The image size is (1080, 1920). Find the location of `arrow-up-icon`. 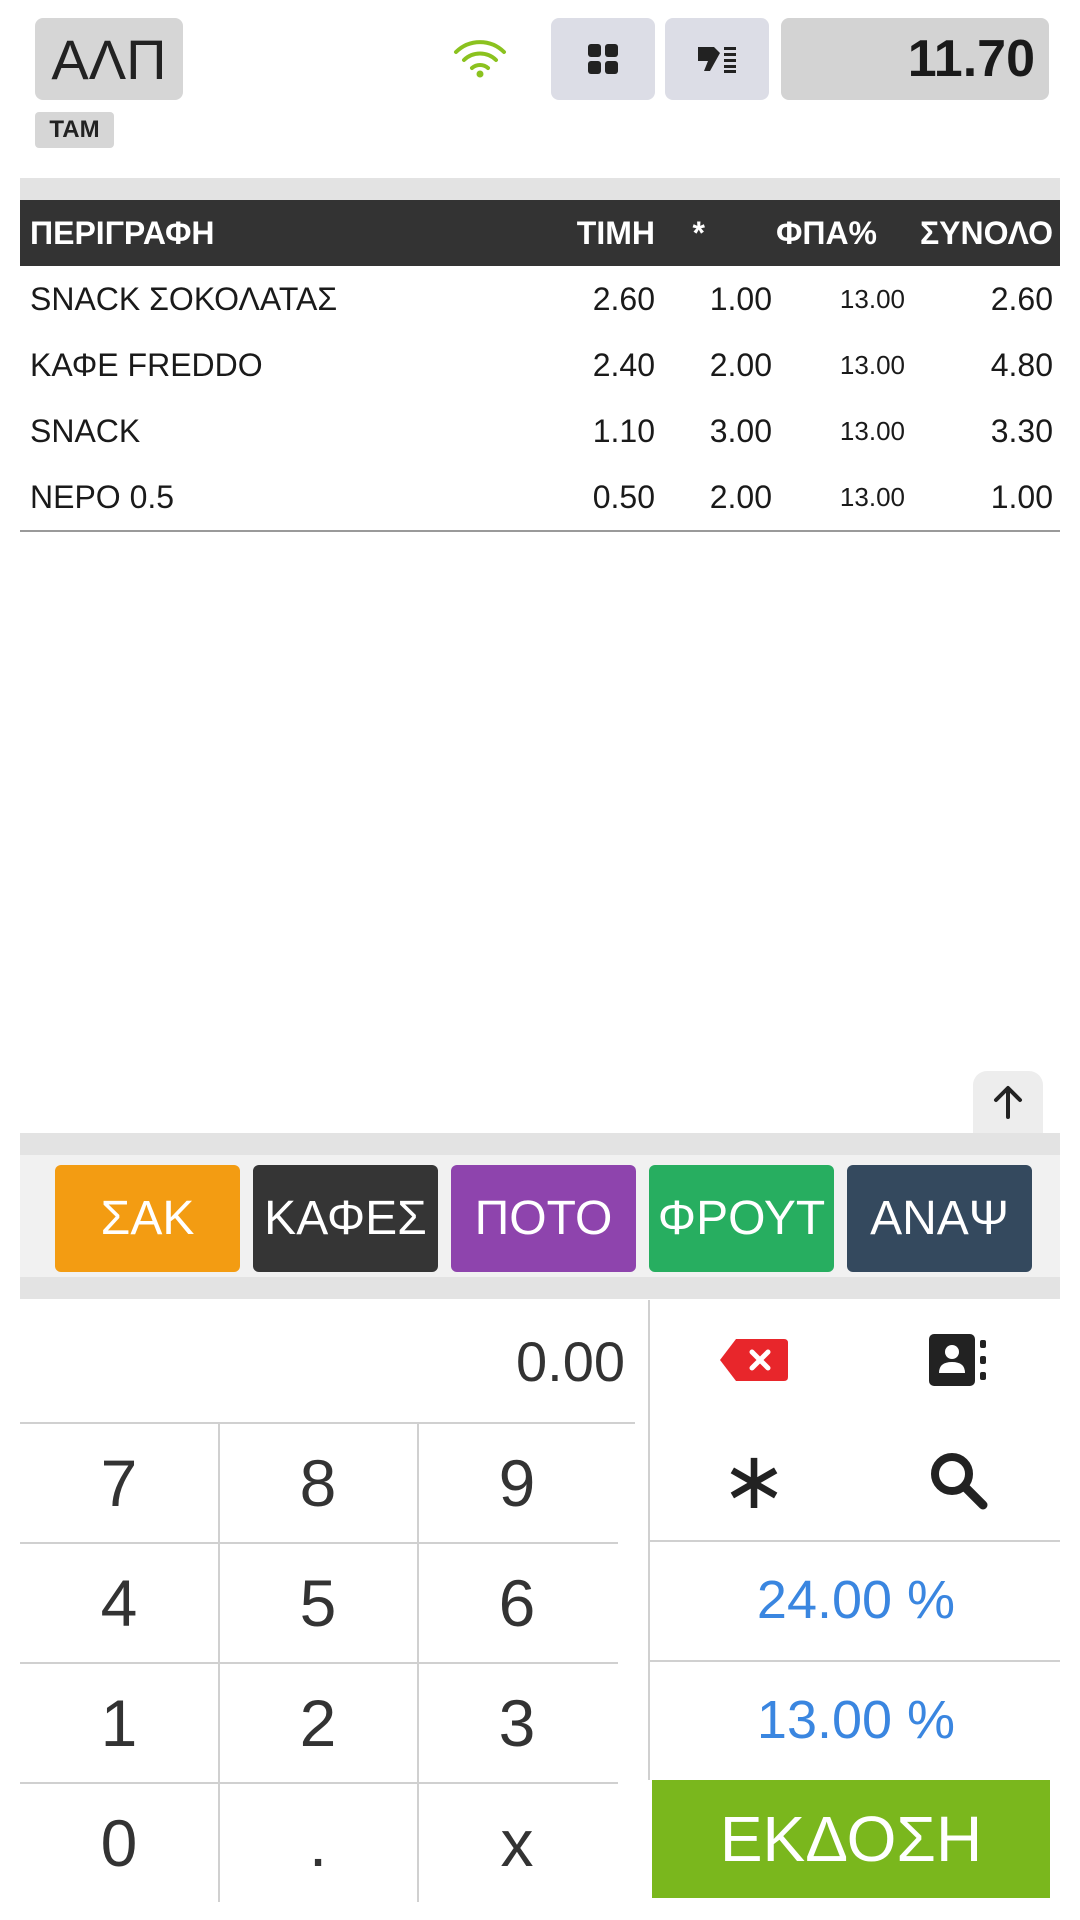

arrow-up-icon is located at coordinates (1008, 1102).